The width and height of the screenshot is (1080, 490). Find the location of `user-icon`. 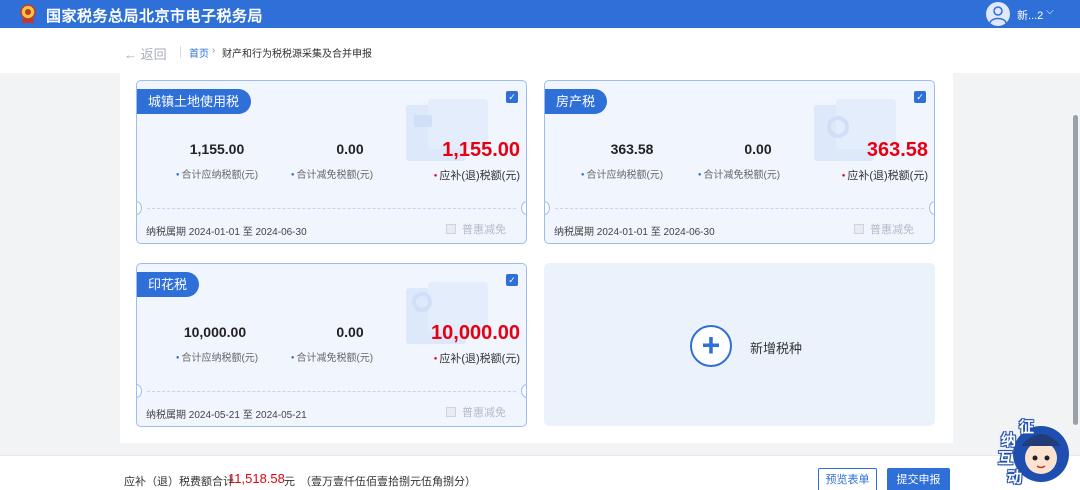

user-icon is located at coordinates (998, 15).